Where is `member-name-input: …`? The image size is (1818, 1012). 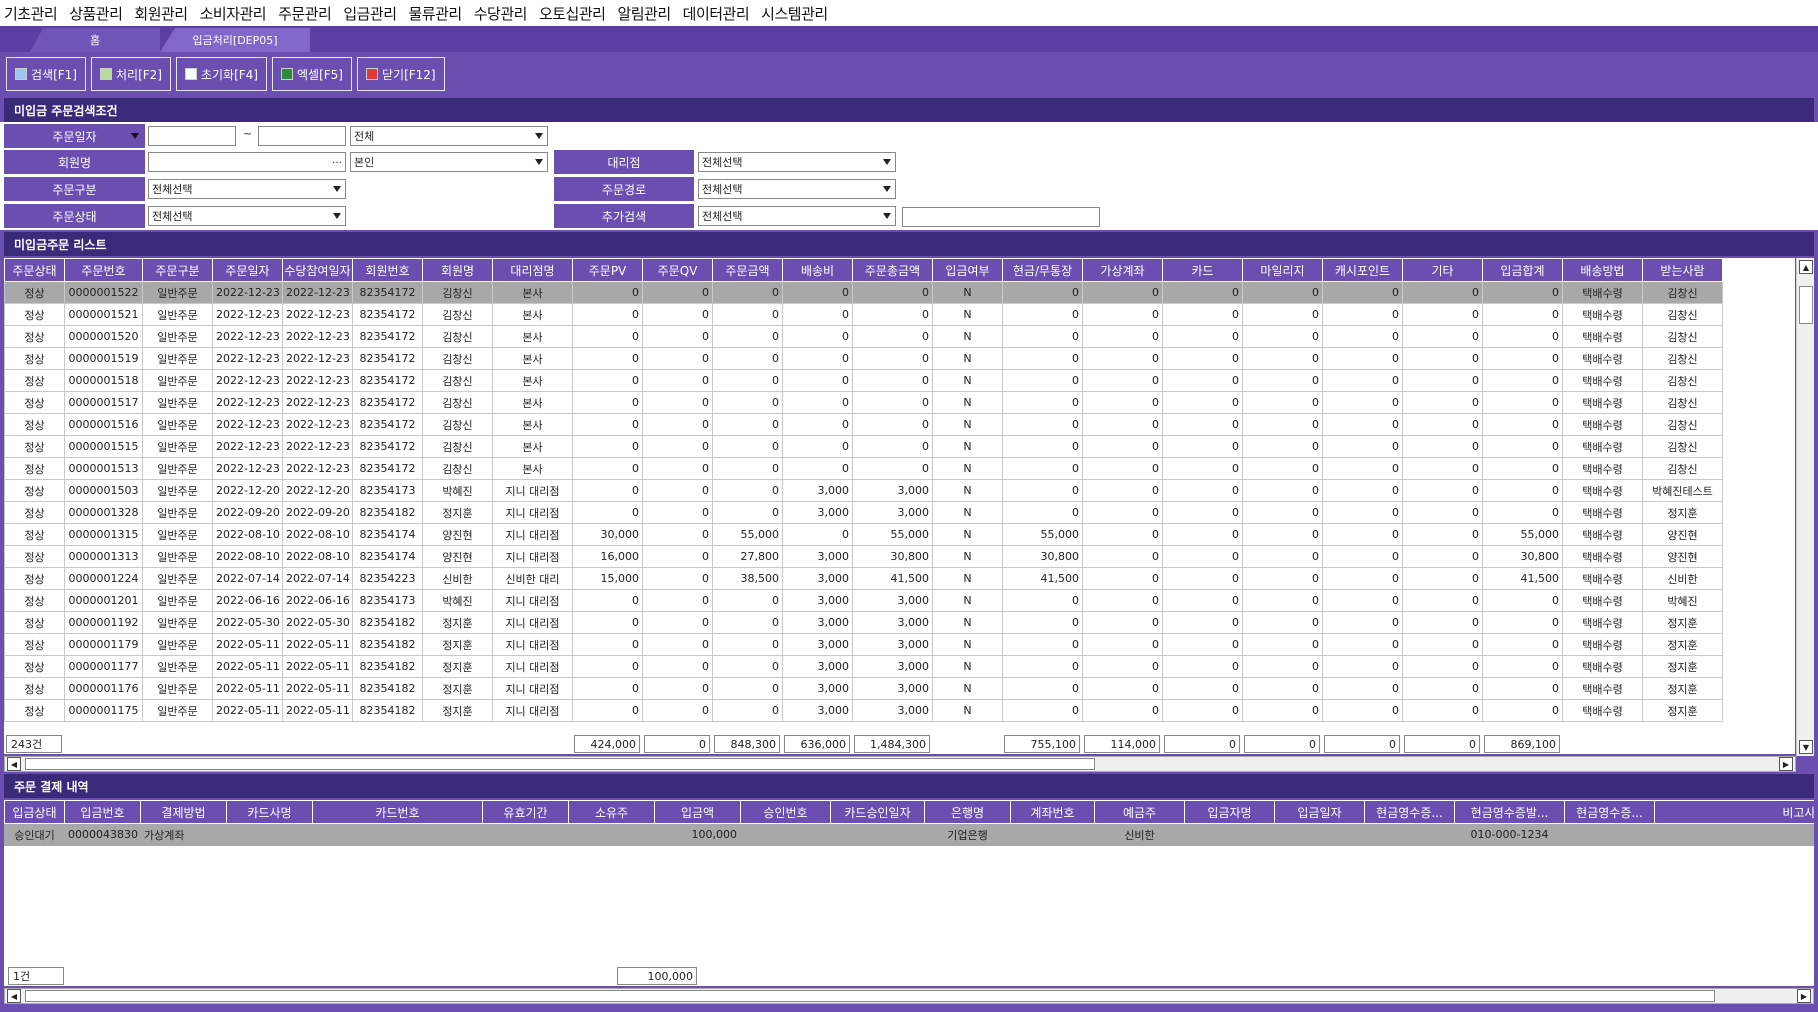 member-name-input: … is located at coordinates (247, 162).